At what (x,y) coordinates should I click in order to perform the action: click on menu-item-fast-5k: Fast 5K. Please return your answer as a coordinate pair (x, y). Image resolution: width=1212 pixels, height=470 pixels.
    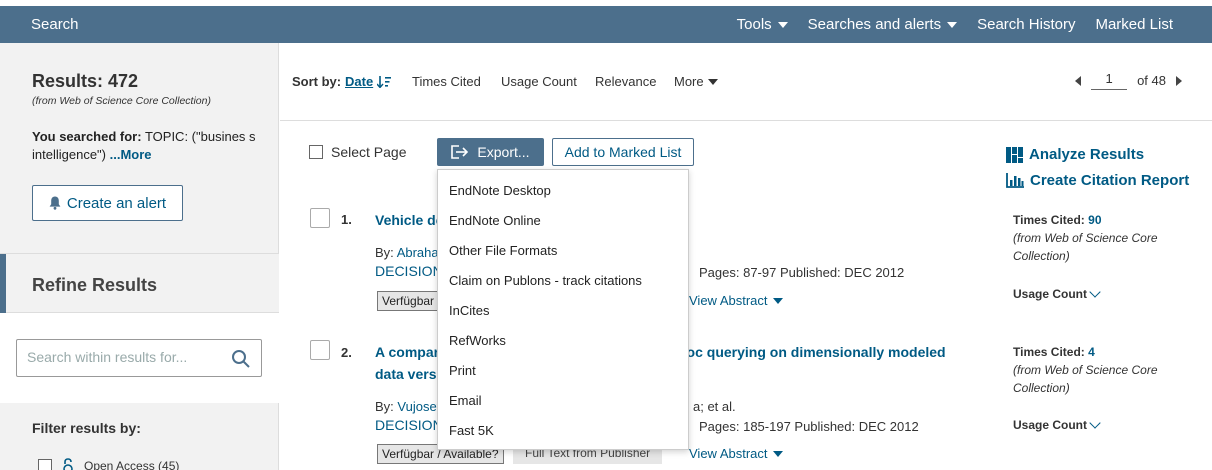
    Looking at the image, I should click on (471, 430).